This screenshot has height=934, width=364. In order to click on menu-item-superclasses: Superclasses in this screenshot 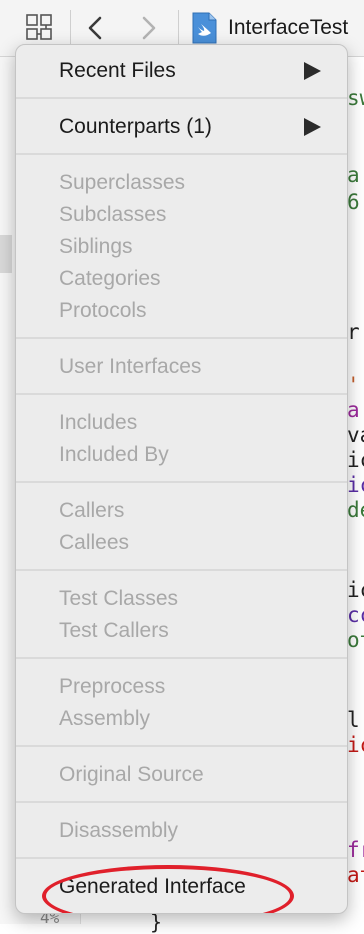, I will do `click(122, 182)`.